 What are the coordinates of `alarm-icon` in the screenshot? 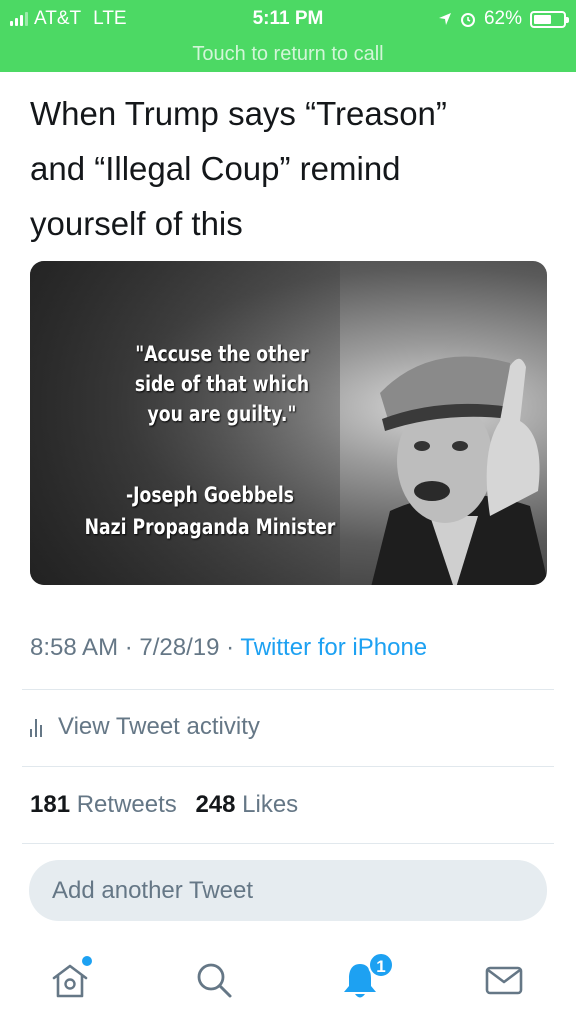 It's located at (467, 20).